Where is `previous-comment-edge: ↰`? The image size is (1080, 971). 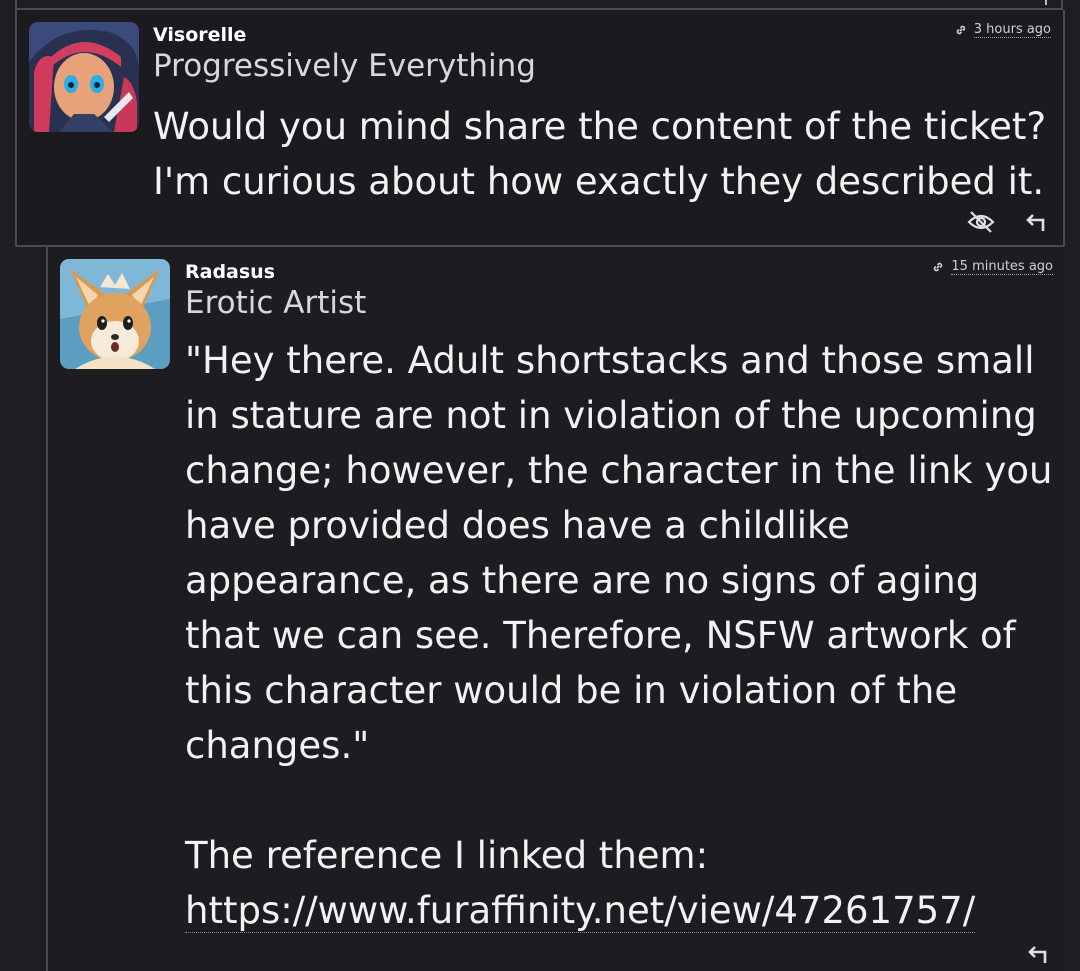 previous-comment-edge: ↰ is located at coordinates (539, 5).